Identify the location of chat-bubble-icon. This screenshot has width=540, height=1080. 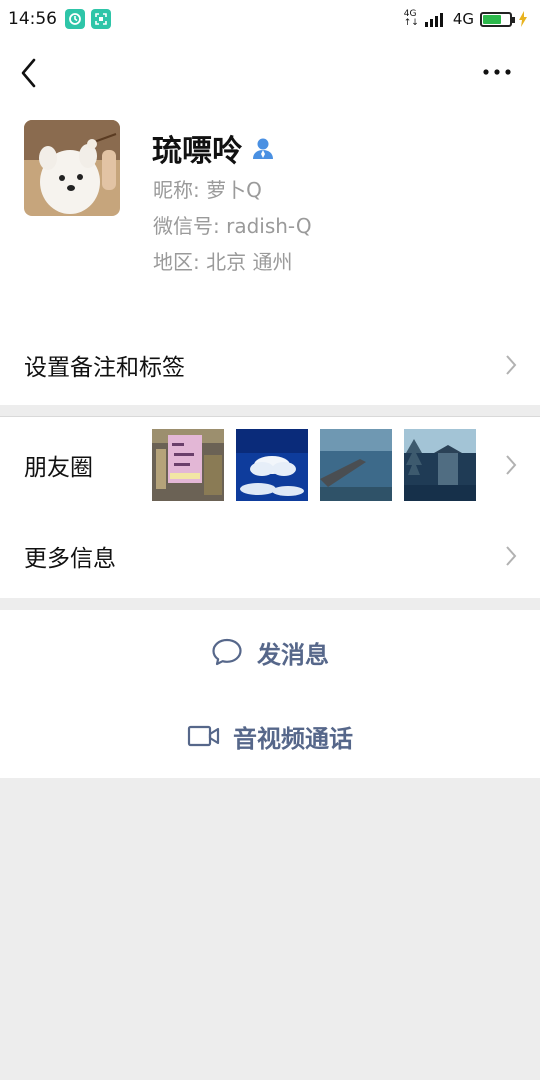
(227, 652).